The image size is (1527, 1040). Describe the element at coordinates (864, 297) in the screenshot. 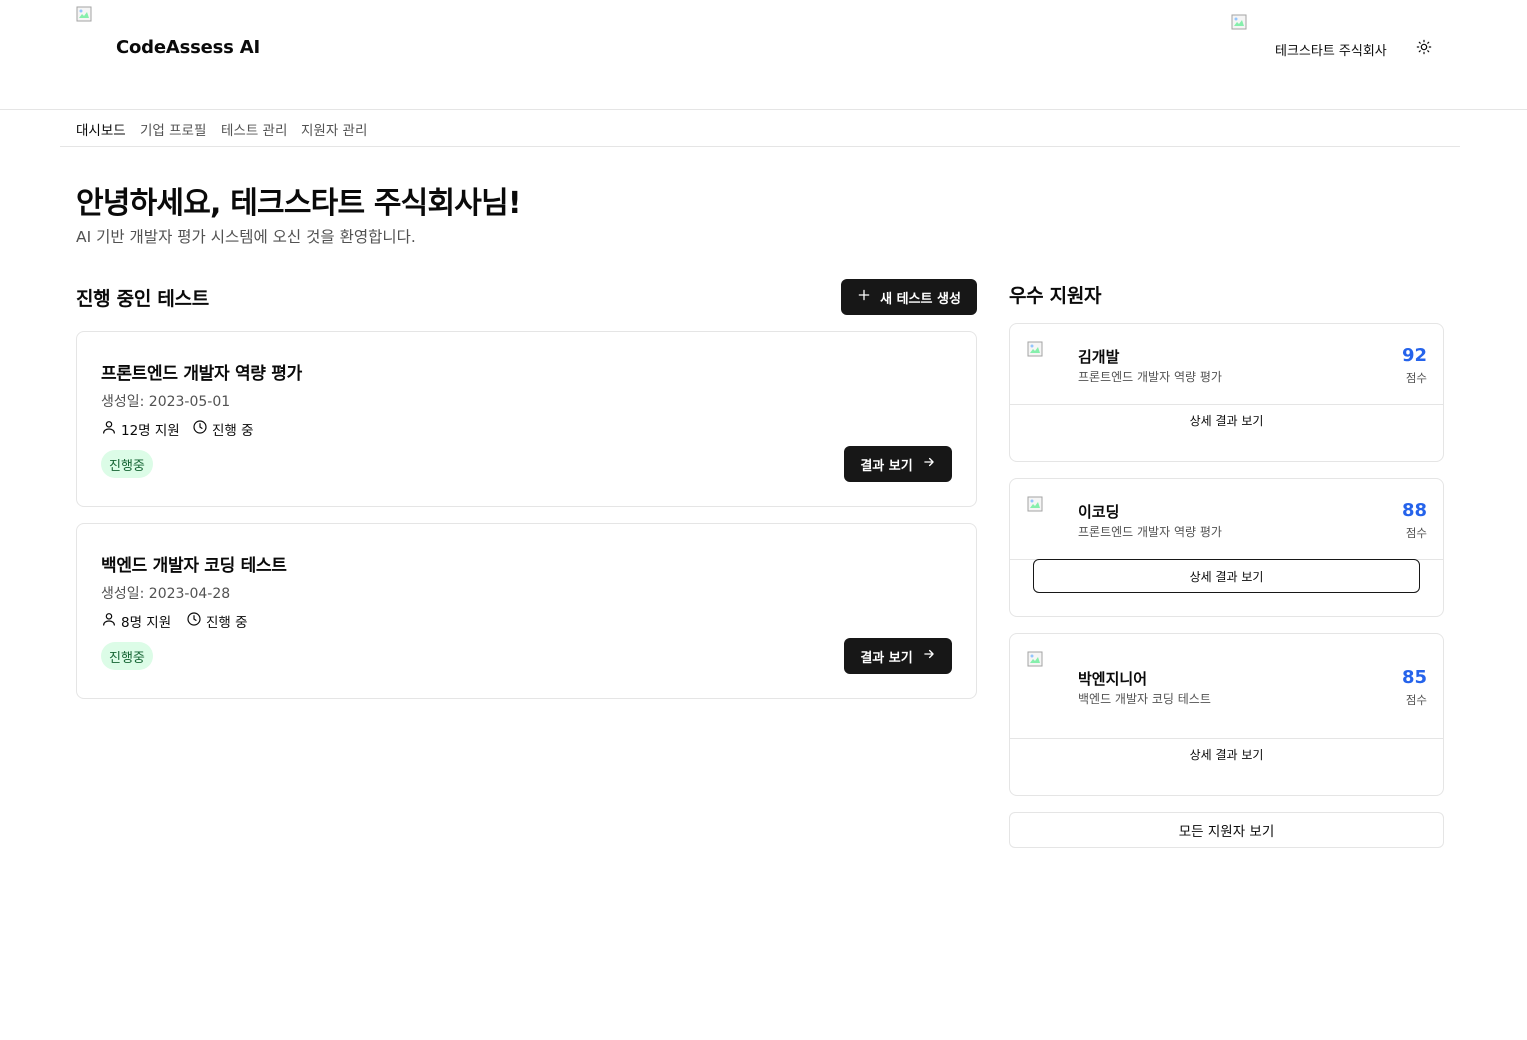

I see `plus-icon` at that location.